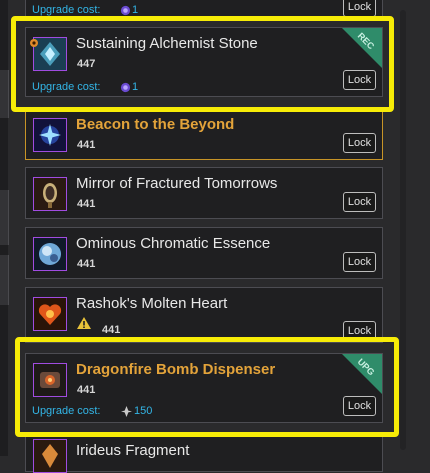 The width and height of the screenshot is (430, 473). Describe the element at coordinates (50, 314) in the screenshot. I see `molten-heart-icon` at that location.